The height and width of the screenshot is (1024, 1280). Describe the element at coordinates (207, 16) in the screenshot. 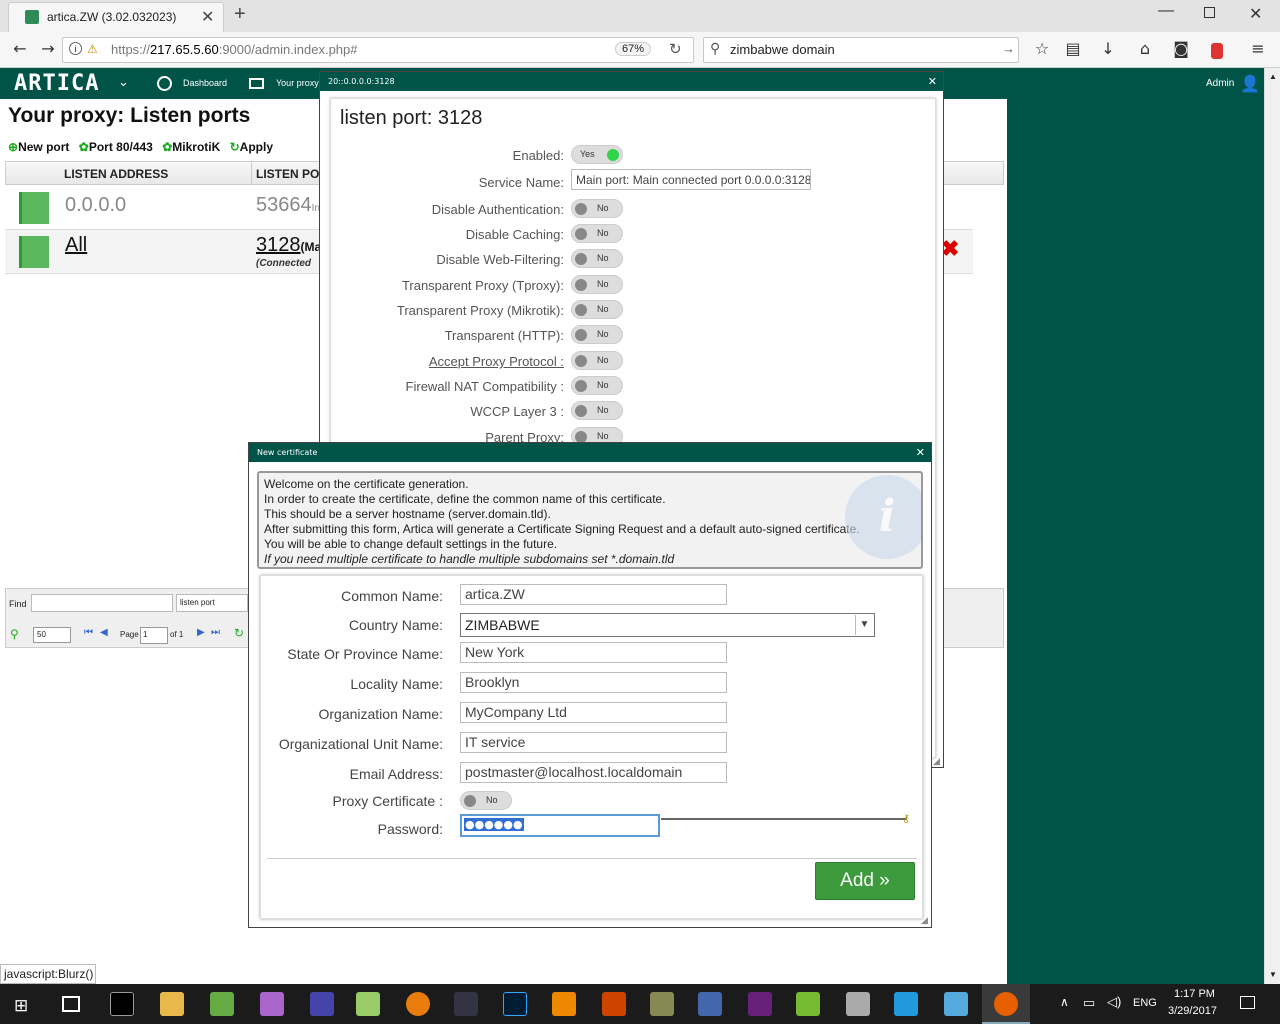

I see `close-tab-icon: ✕` at that location.